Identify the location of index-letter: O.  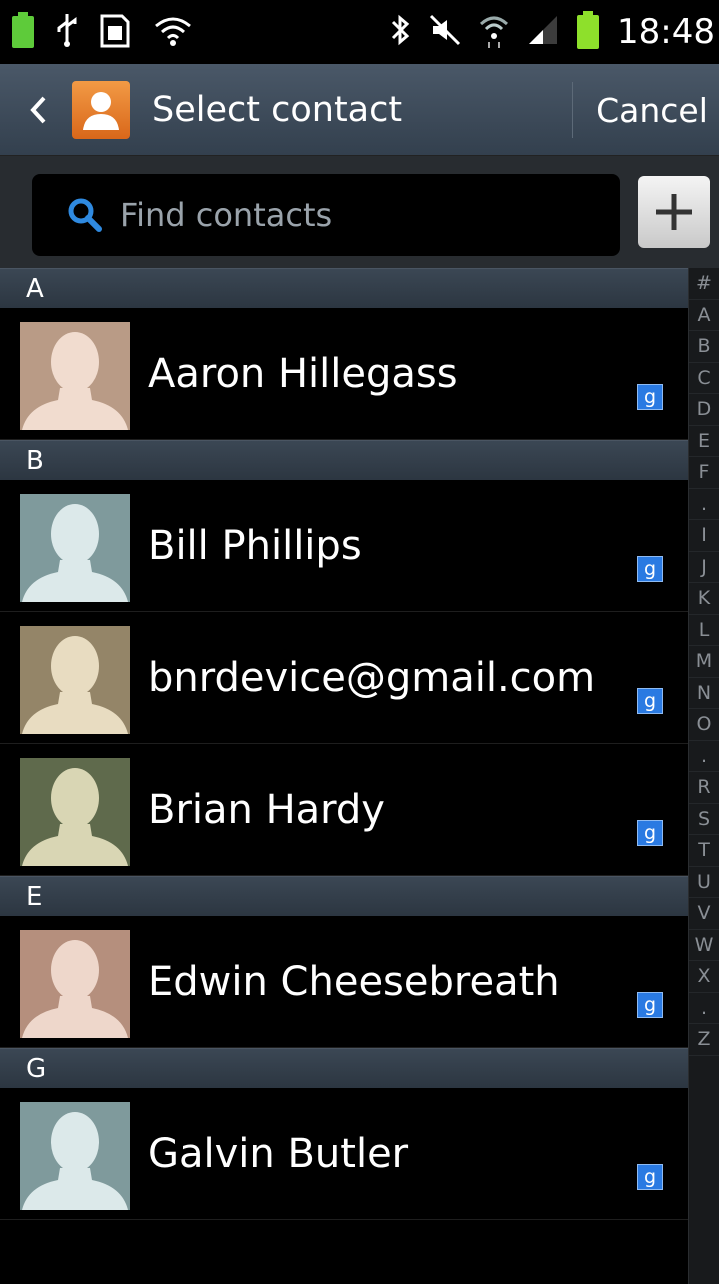
(704, 725).